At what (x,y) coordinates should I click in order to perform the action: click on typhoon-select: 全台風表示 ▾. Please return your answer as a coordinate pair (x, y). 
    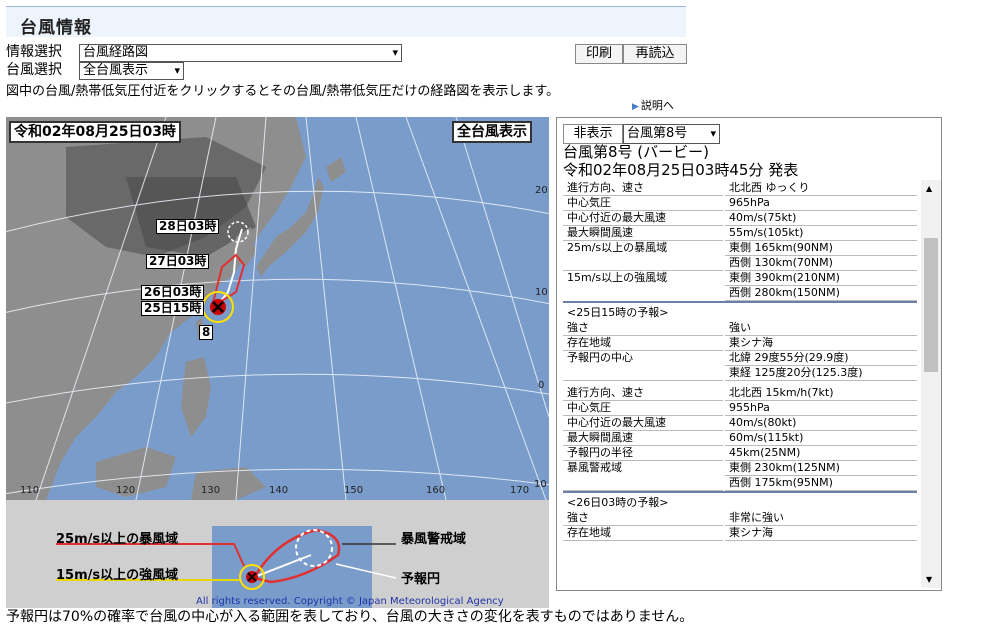
    Looking at the image, I should click on (131, 71).